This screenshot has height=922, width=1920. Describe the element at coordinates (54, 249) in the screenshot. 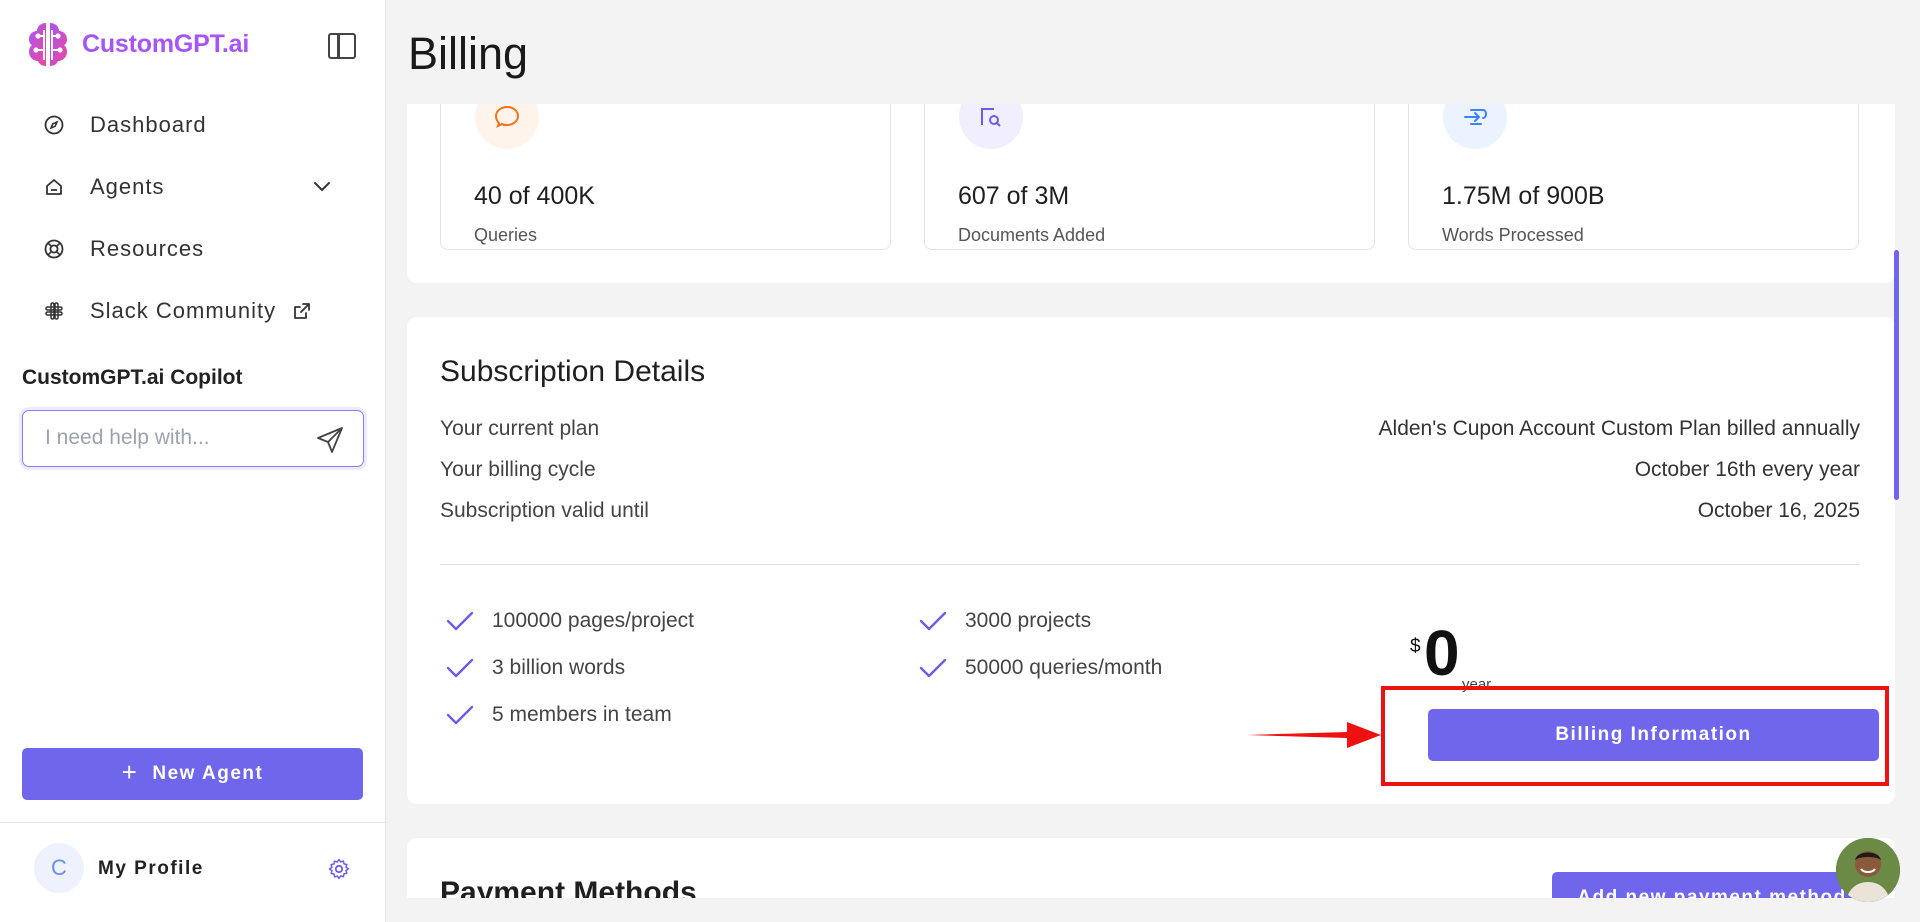

I see `lifebuoy-icon` at that location.